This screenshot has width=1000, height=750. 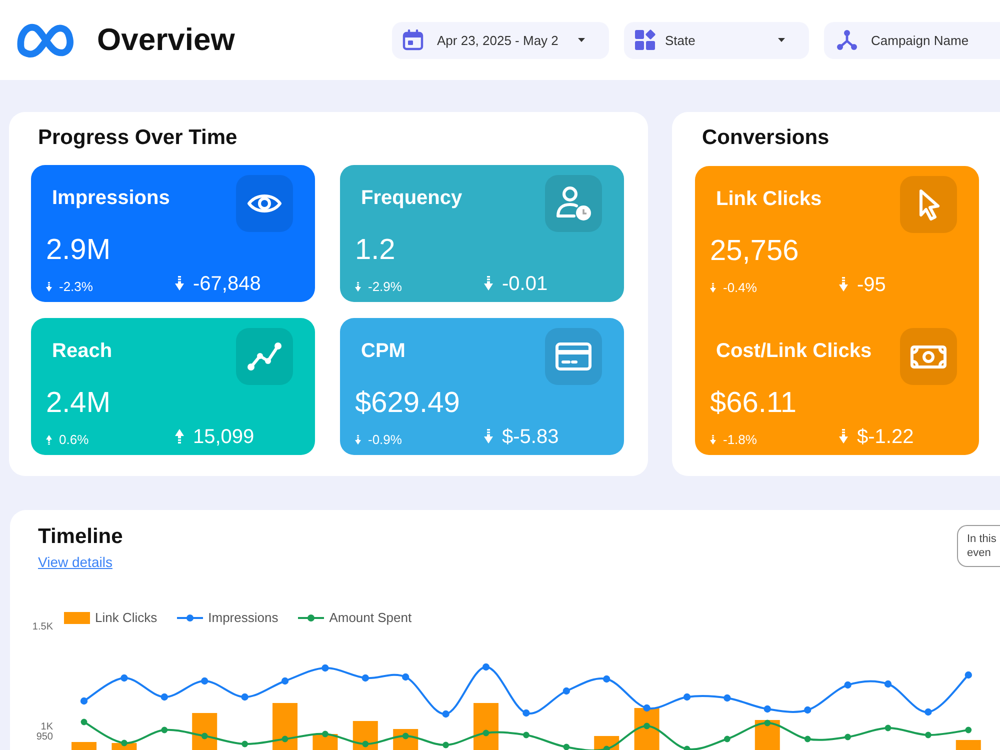 I want to click on metric-label: Reach, so click(x=82, y=351).